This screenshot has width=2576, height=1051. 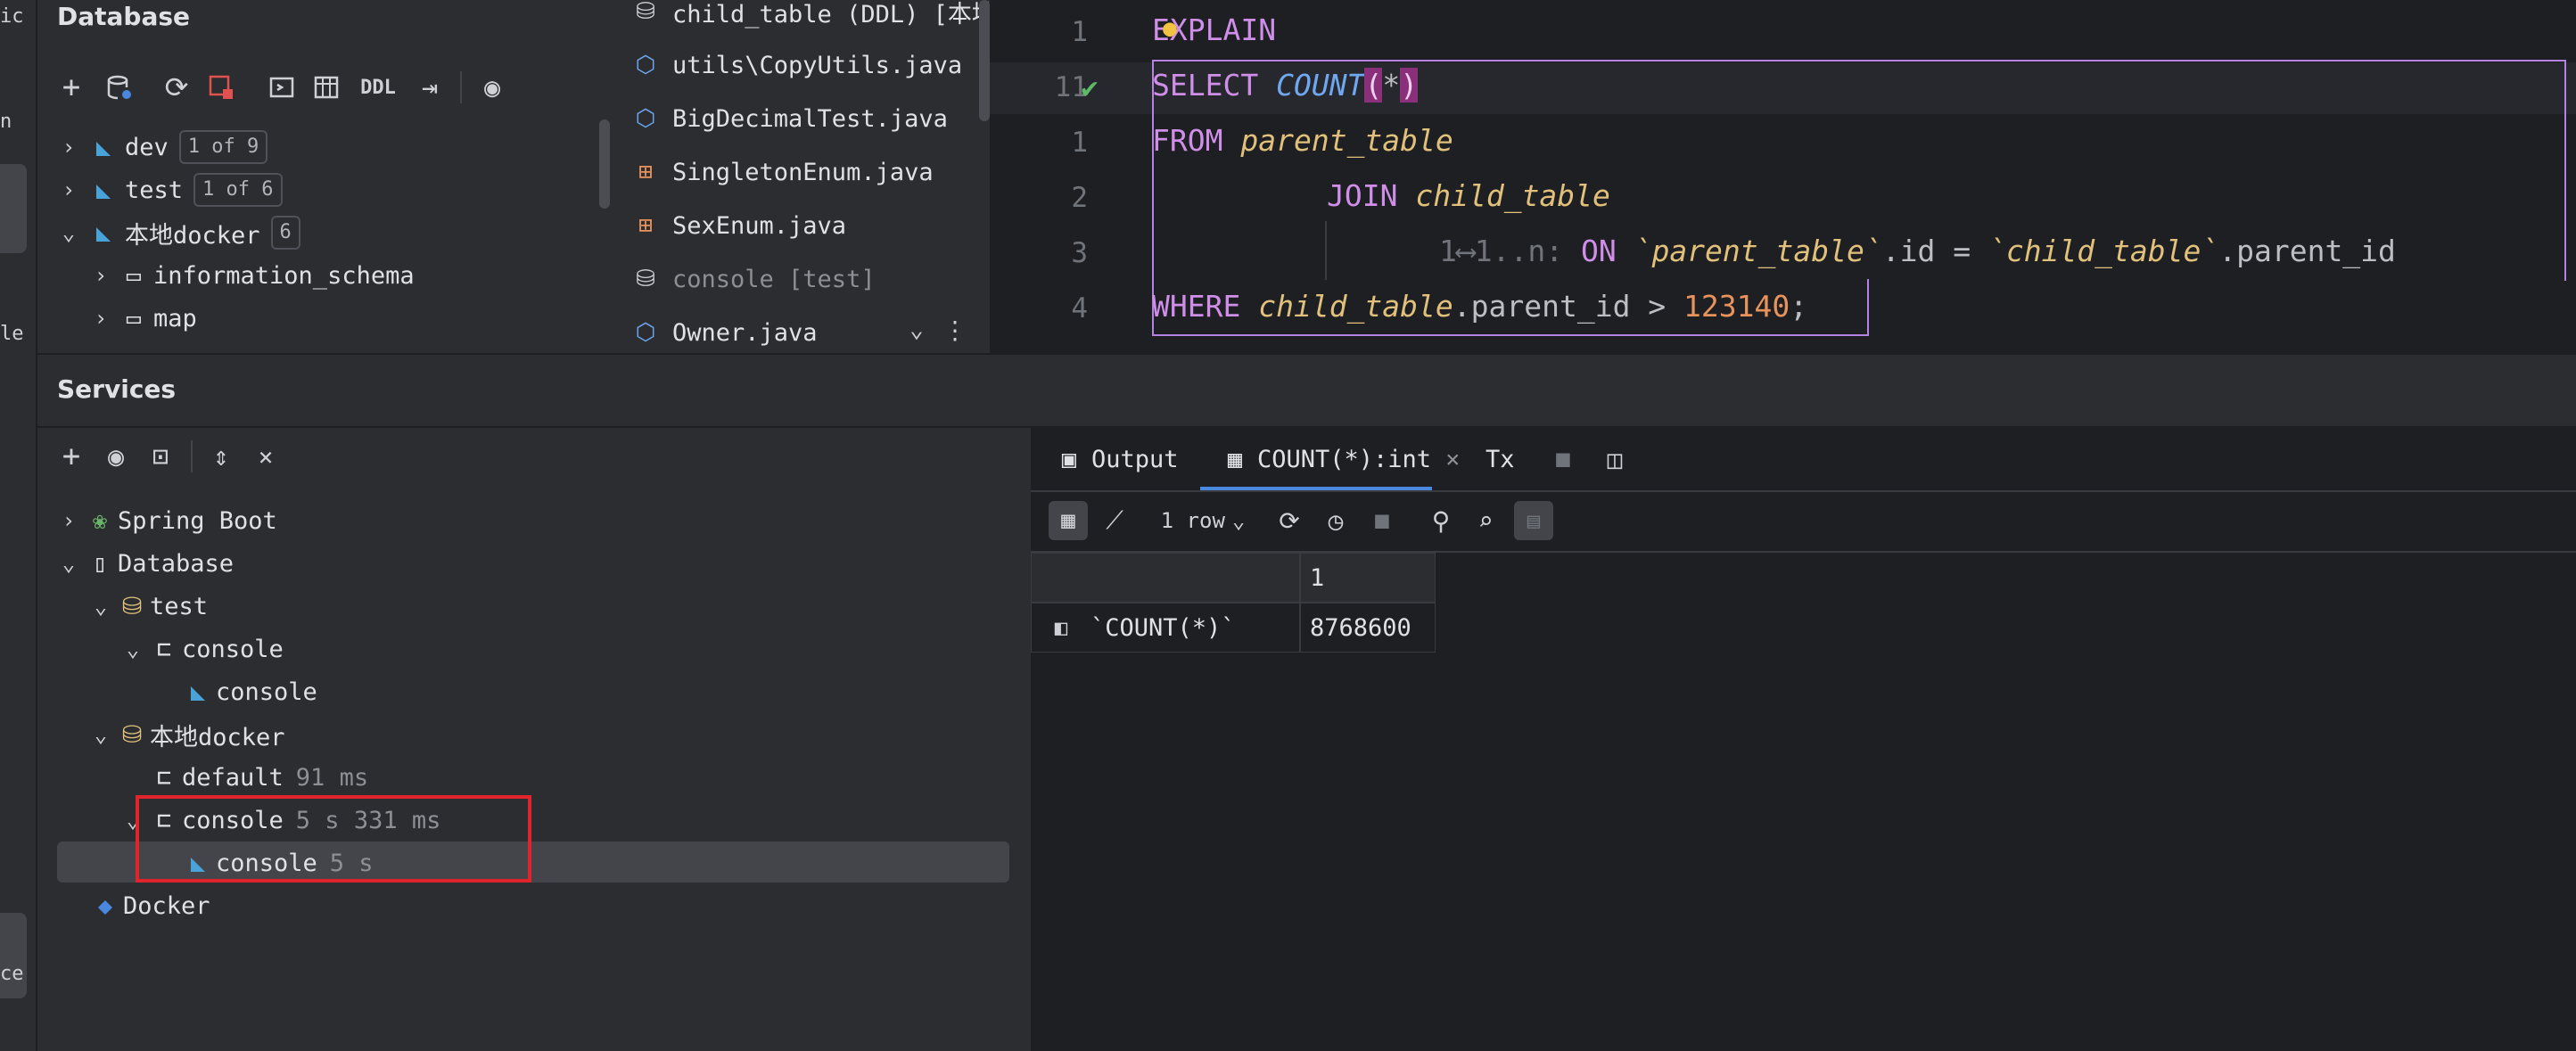 I want to click on pin-icon: ⚲, so click(x=1441, y=520).